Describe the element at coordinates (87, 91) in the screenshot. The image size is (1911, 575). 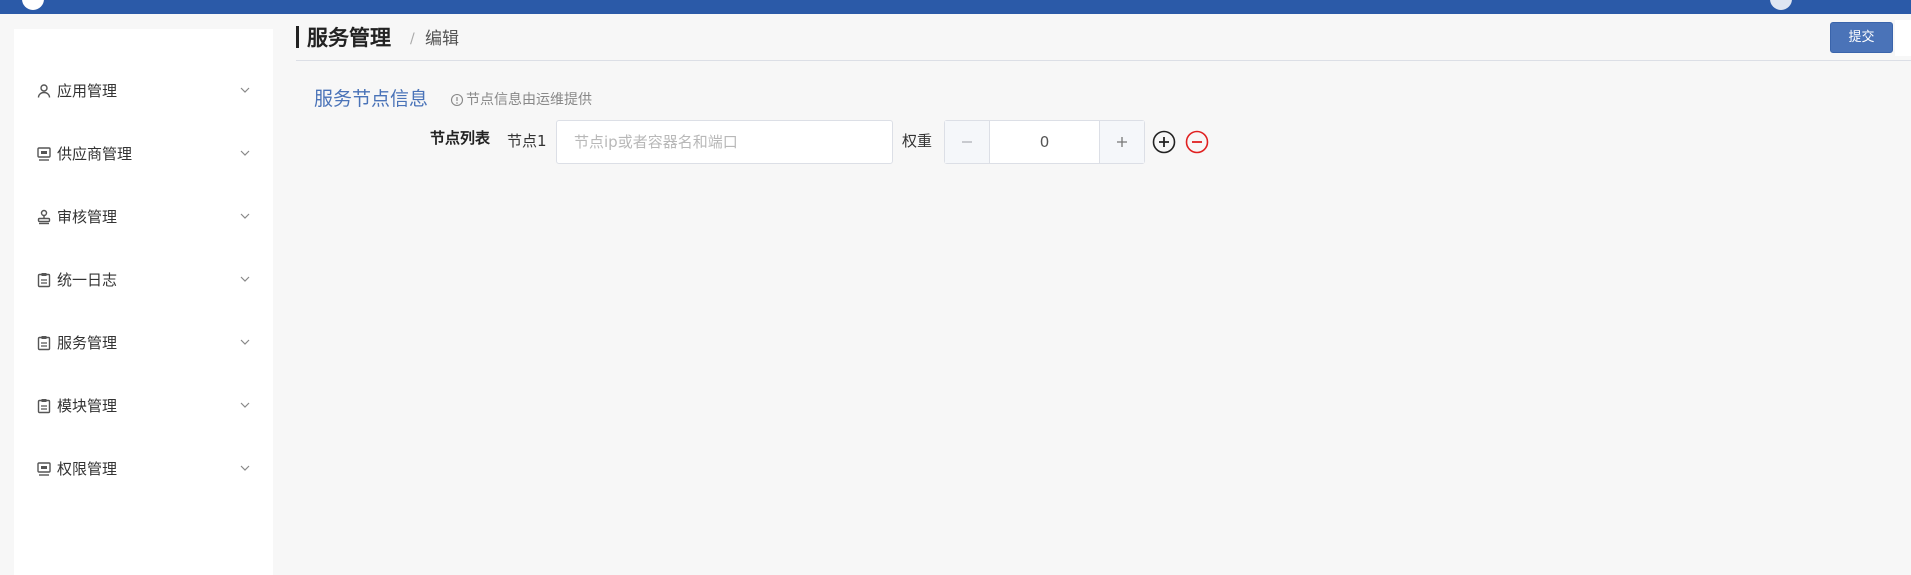
I see `sidebar-item-label: 应用管理` at that location.